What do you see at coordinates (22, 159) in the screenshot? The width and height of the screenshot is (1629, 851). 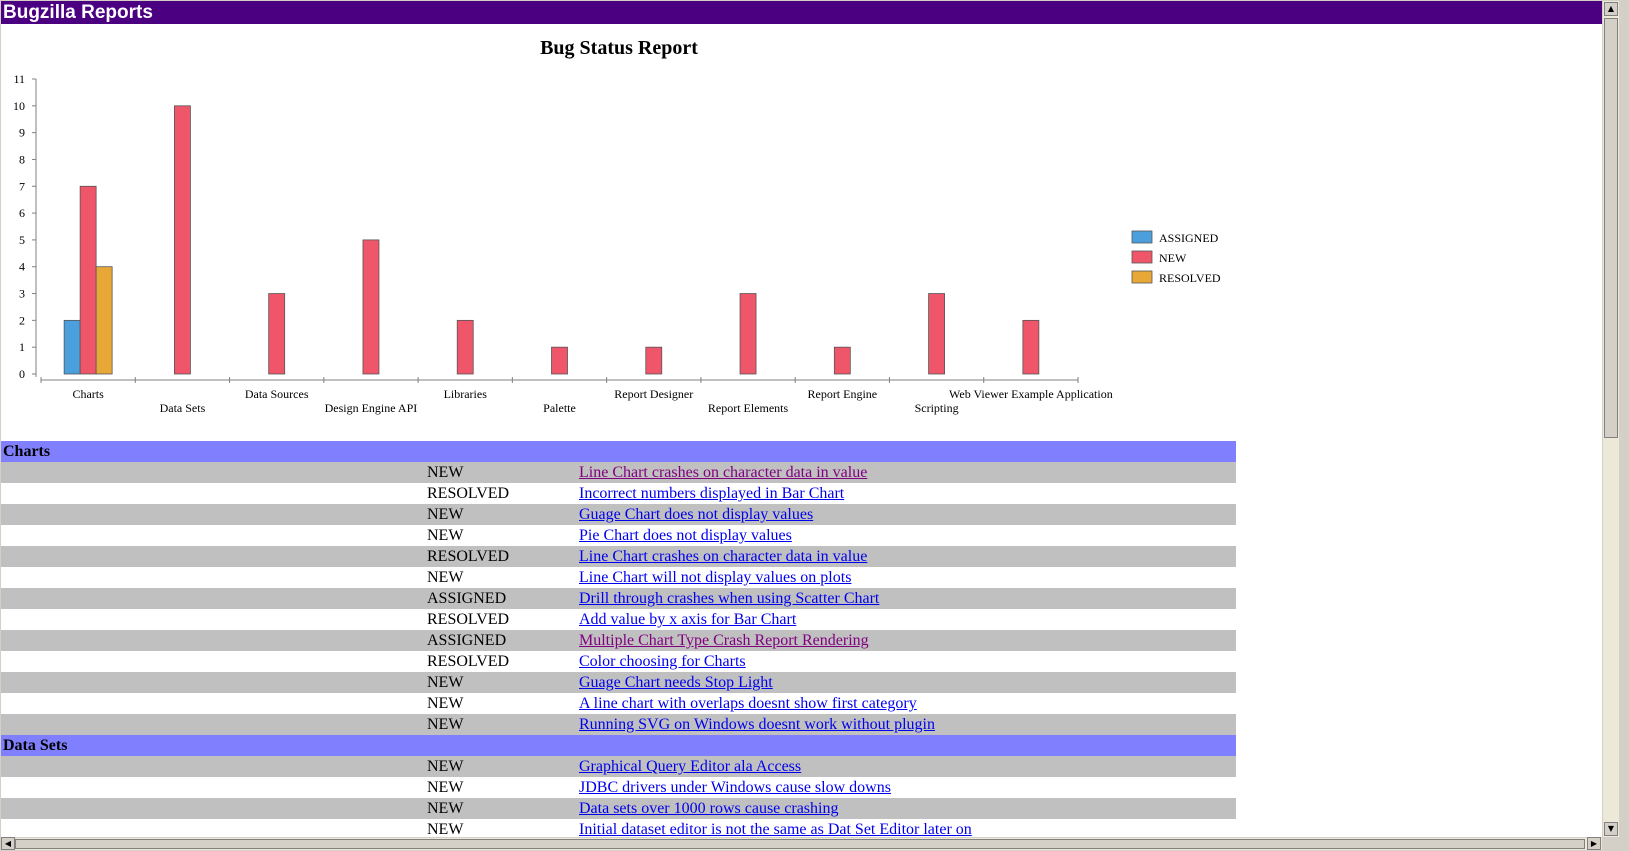 I see `y-tick-label: 8` at bounding box center [22, 159].